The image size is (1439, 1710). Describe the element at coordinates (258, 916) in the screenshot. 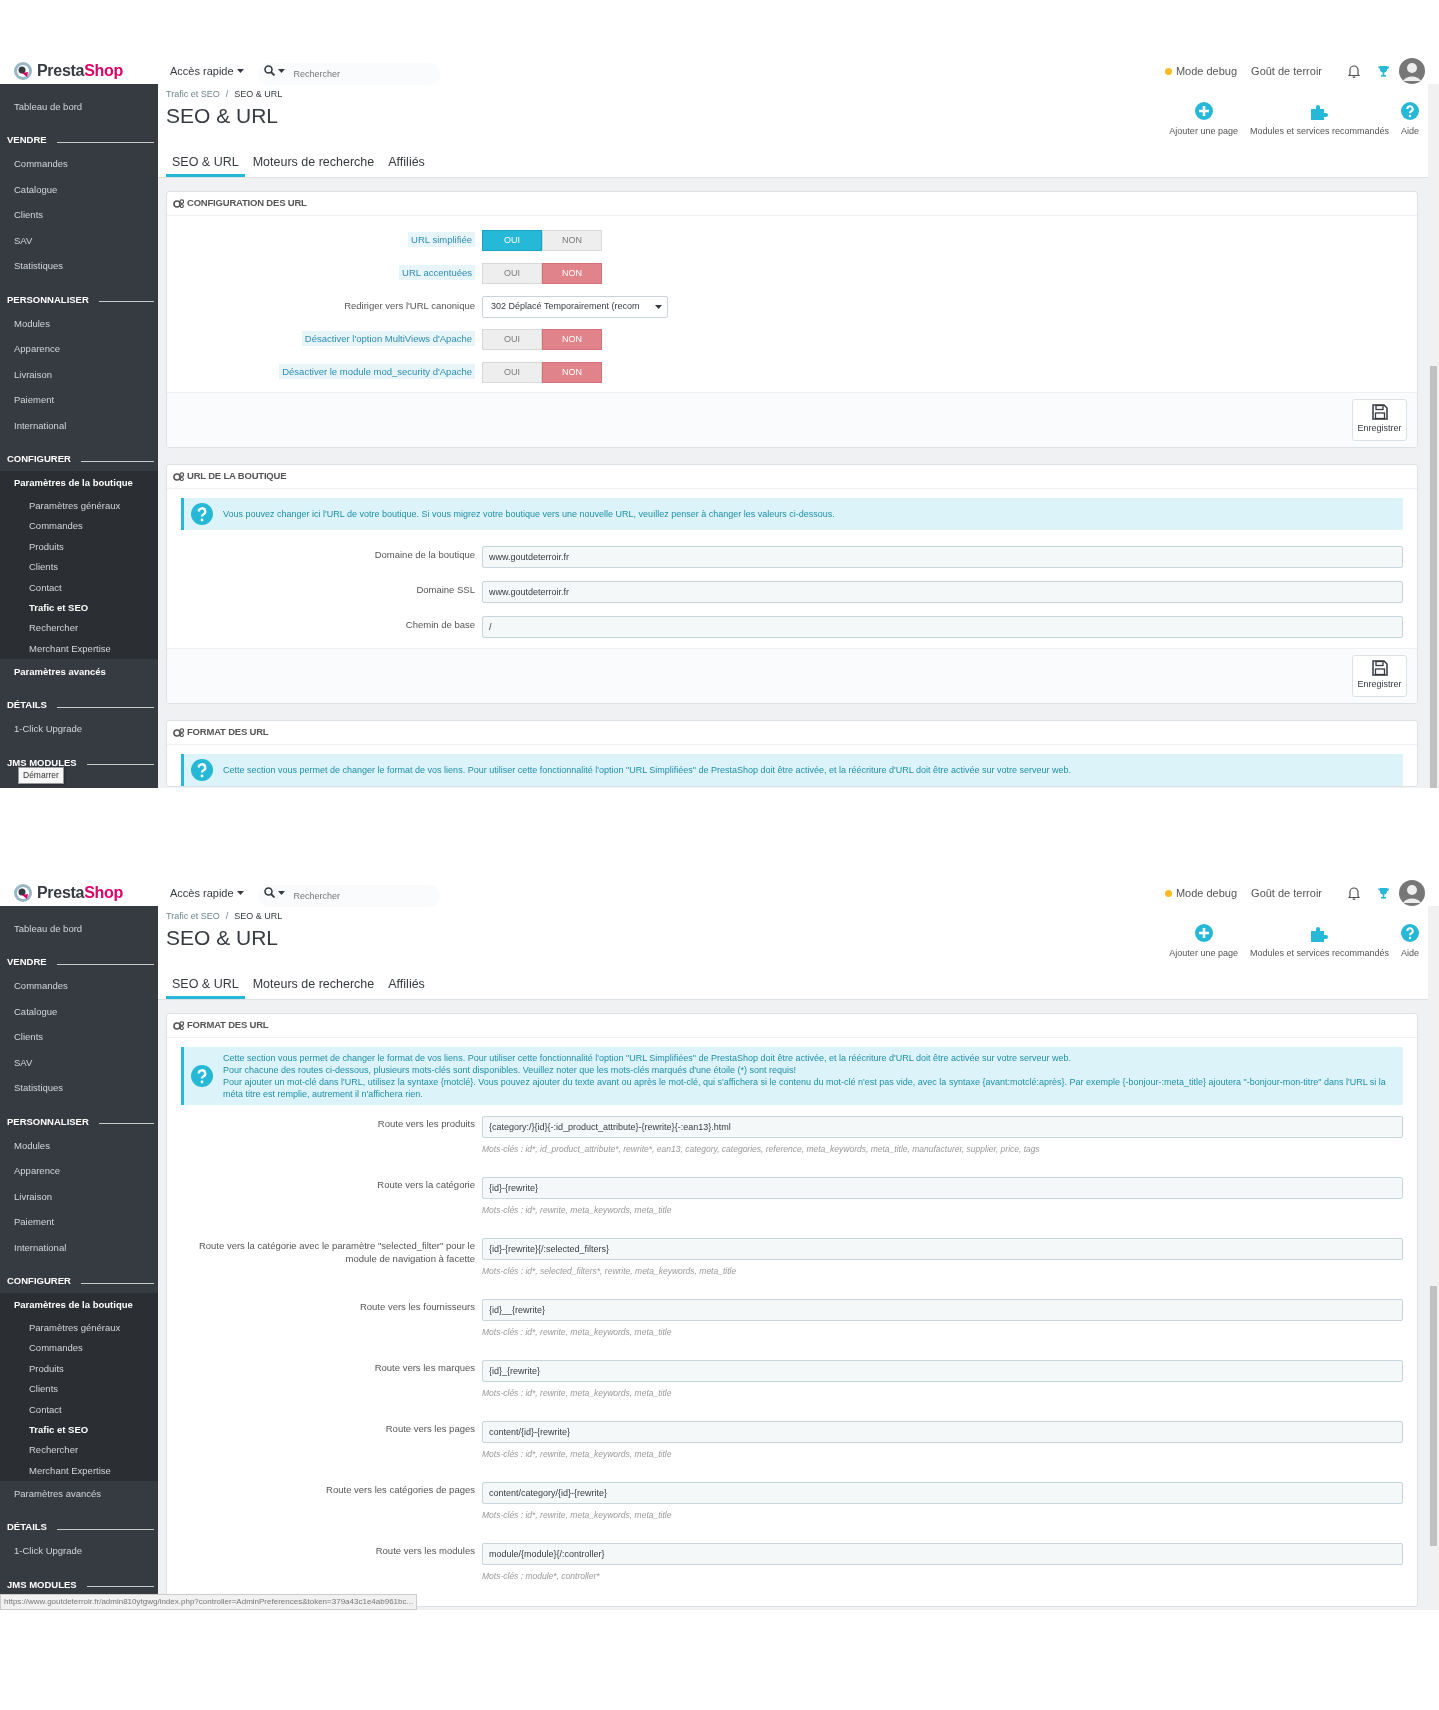

I see `breadcrumb-current: SEO & URL` at that location.